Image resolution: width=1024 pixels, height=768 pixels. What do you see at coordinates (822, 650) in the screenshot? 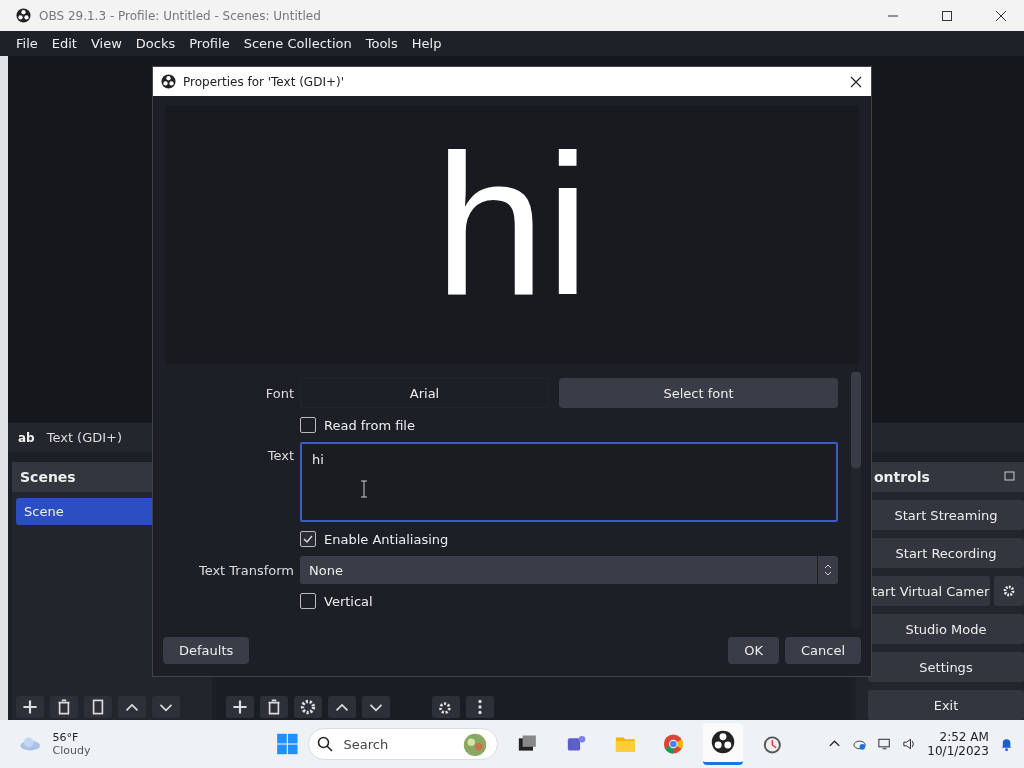
I see `cancel-button: Cancel` at bounding box center [822, 650].